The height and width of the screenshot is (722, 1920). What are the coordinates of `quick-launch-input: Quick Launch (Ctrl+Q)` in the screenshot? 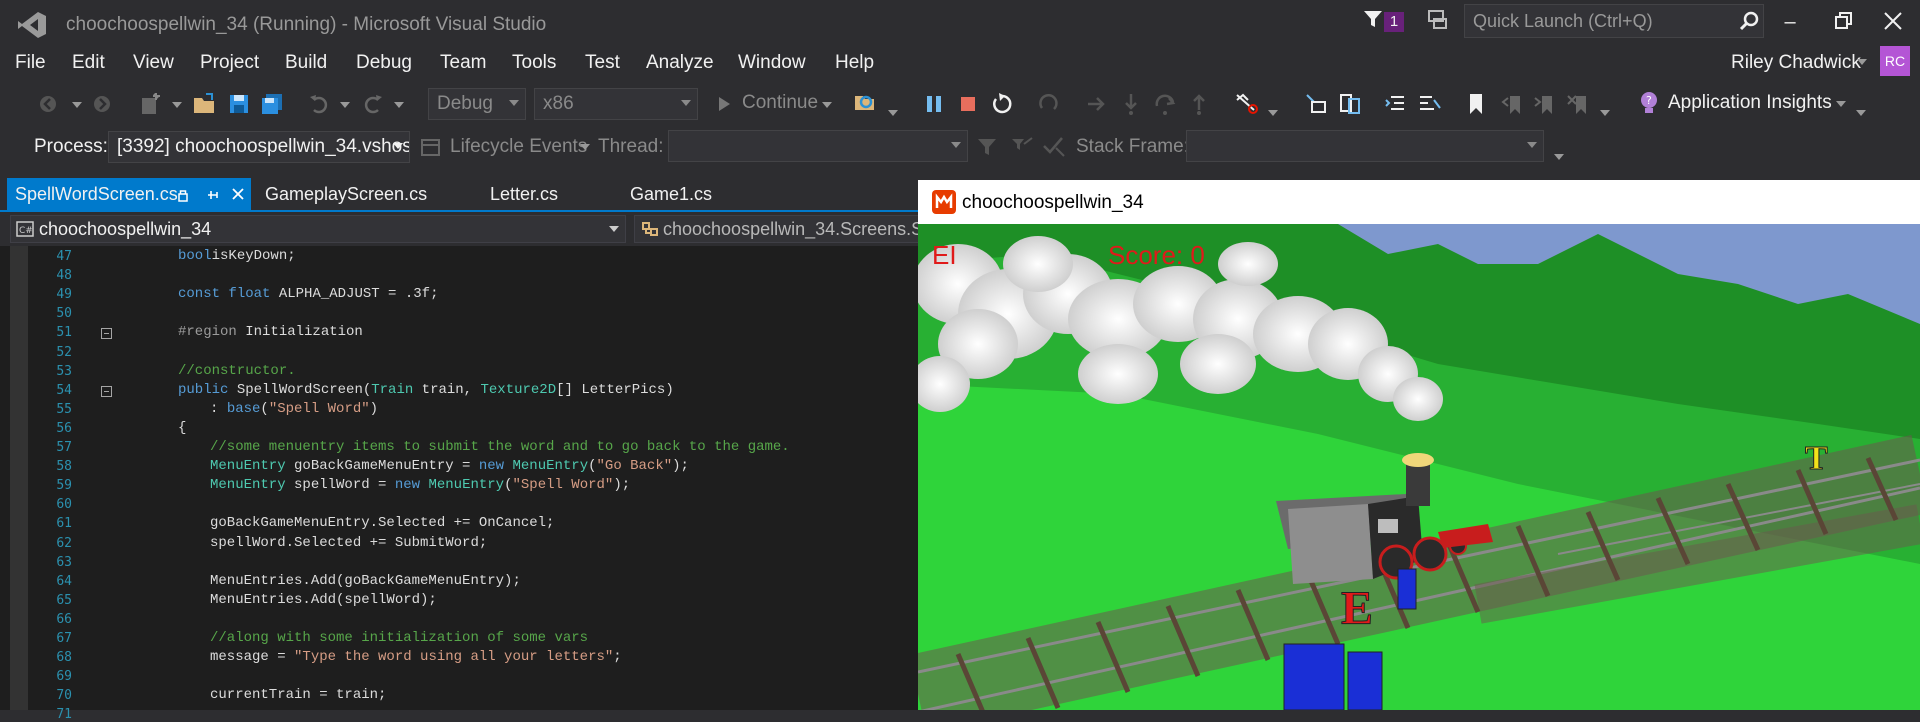 It's located at (1563, 21).